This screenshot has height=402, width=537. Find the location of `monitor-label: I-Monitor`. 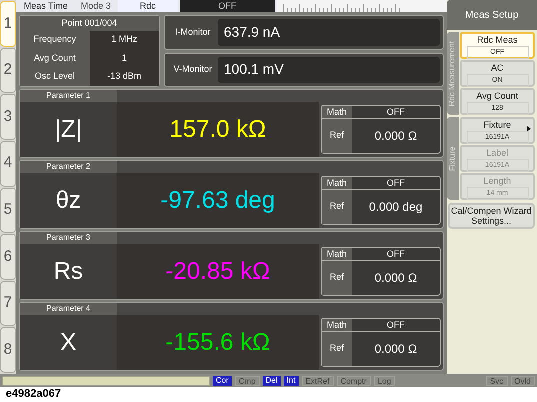

monitor-label: I-Monitor is located at coordinates (193, 32).